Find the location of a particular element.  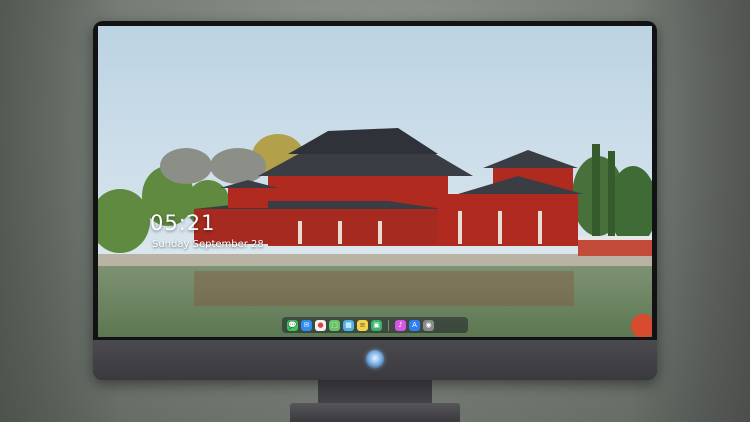

mail-icon: ✉ is located at coordinates (306, 325).